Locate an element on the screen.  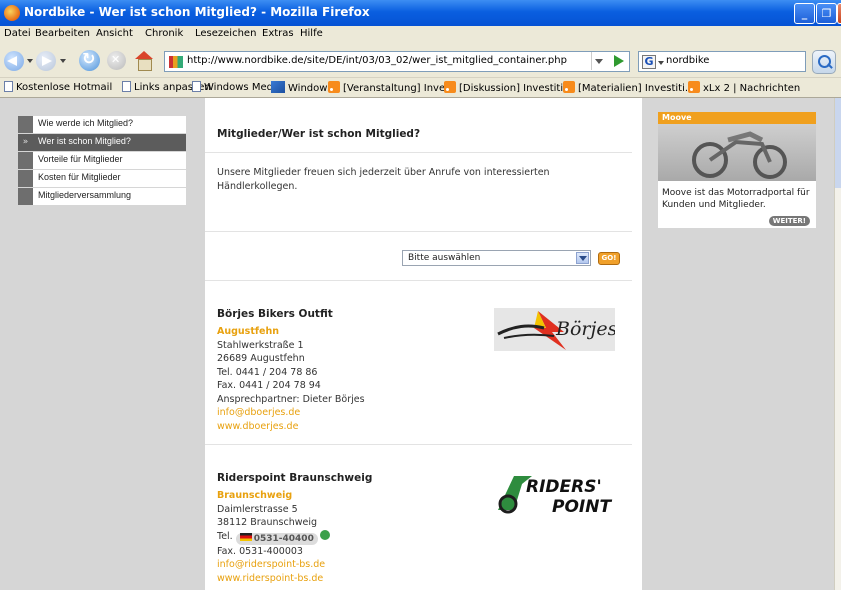
sidebar-item-vorteile: Vorteile für Mitglieder is located at coordinates (102, 160).